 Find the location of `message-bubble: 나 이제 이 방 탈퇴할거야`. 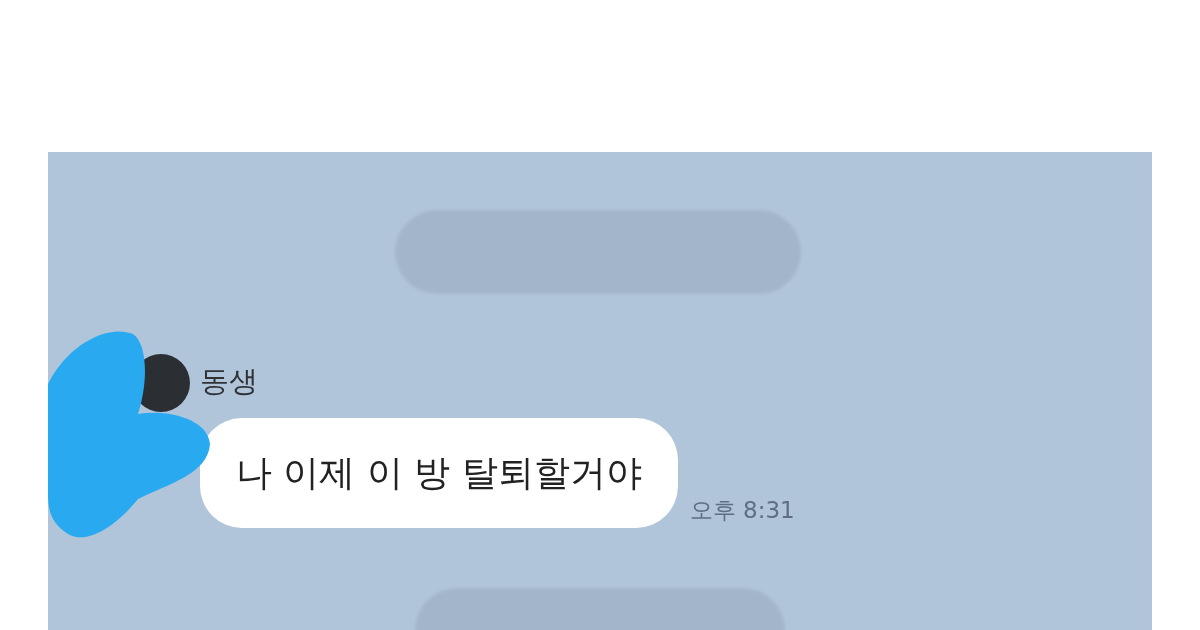

message-bubble: 나 이제 이 방 탈퇴할거야 is located at coordinates (439, 473).